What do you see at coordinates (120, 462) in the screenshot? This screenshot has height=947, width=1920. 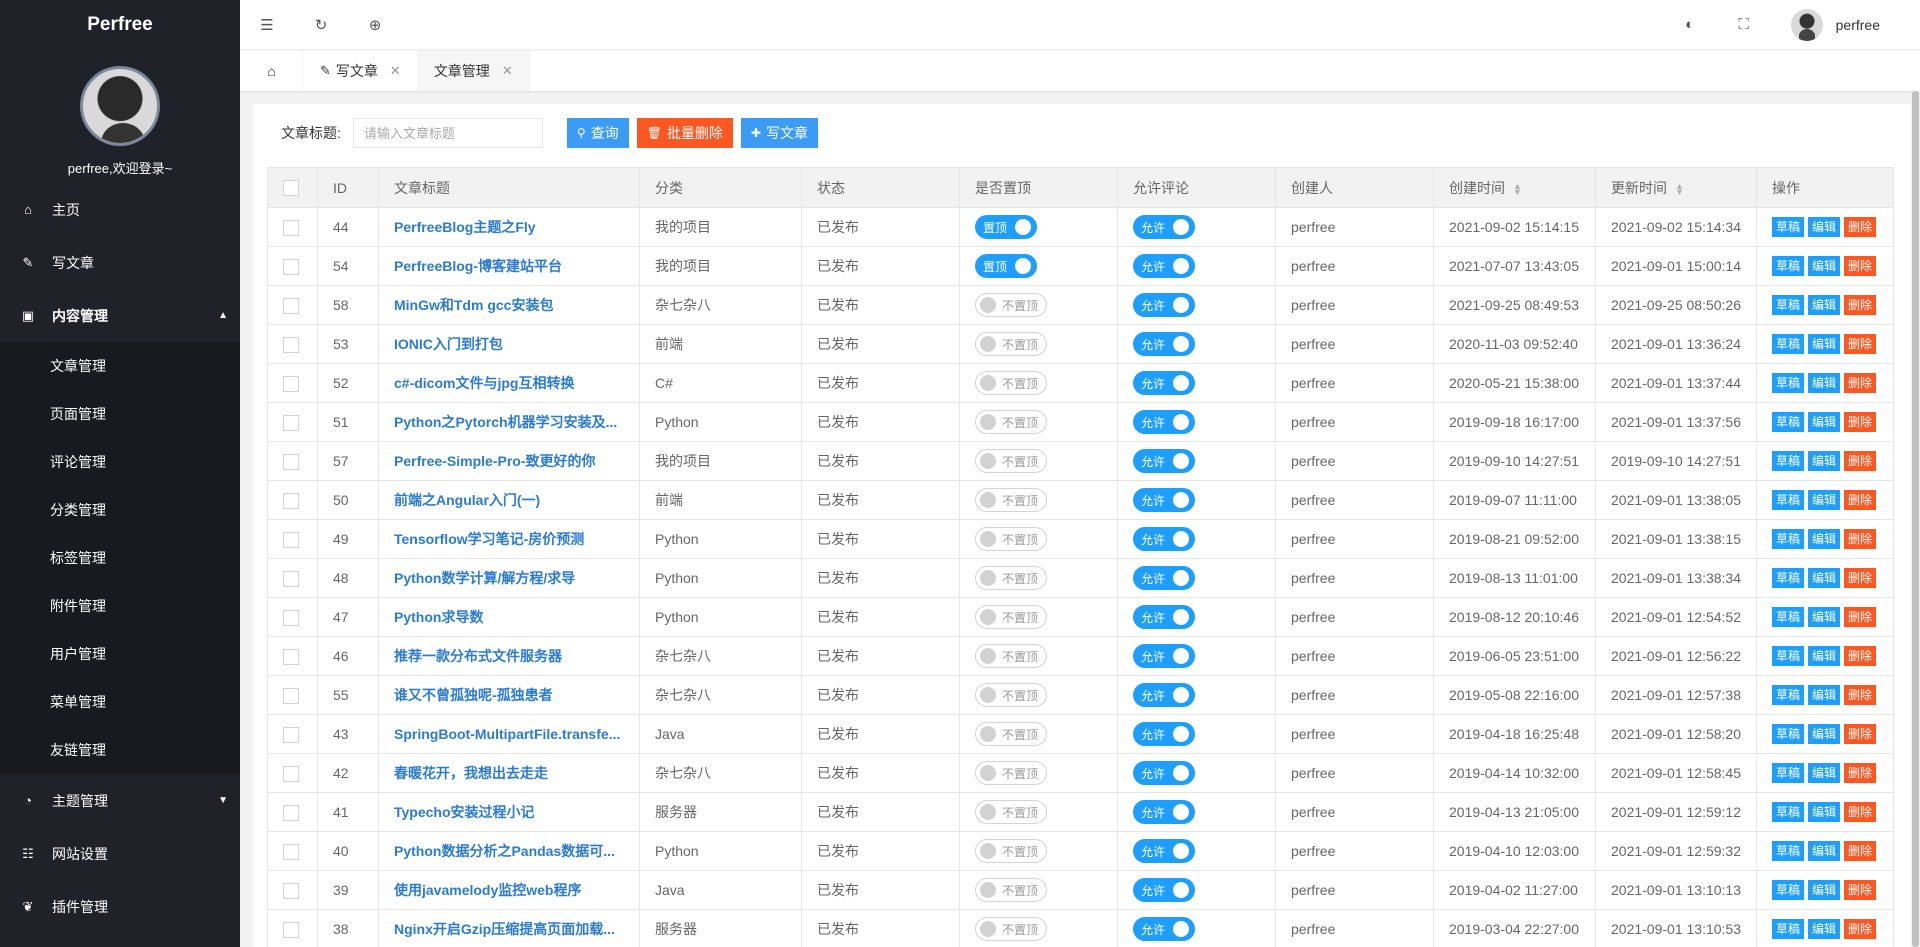 I see `submenu-item: 评论管理` at bounding box center [120, 462].